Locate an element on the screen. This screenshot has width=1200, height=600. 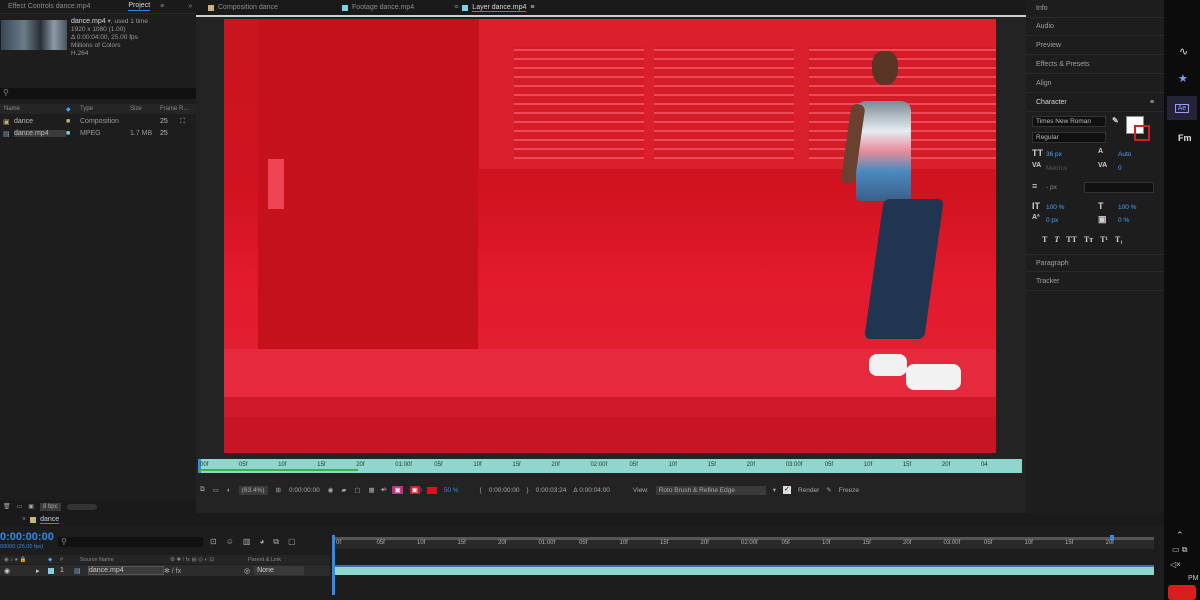
faux-bold-button: T is located at coordinates (1044, 239).